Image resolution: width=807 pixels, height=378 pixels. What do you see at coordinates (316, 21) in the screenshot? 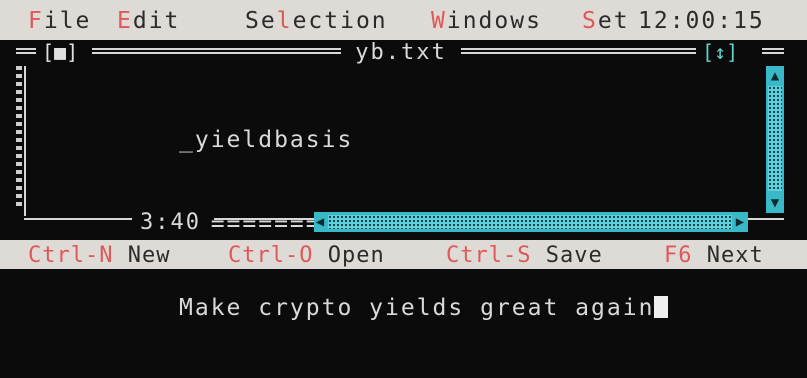
I see `menu-selection: Selection` at bounding box center [316, 21].